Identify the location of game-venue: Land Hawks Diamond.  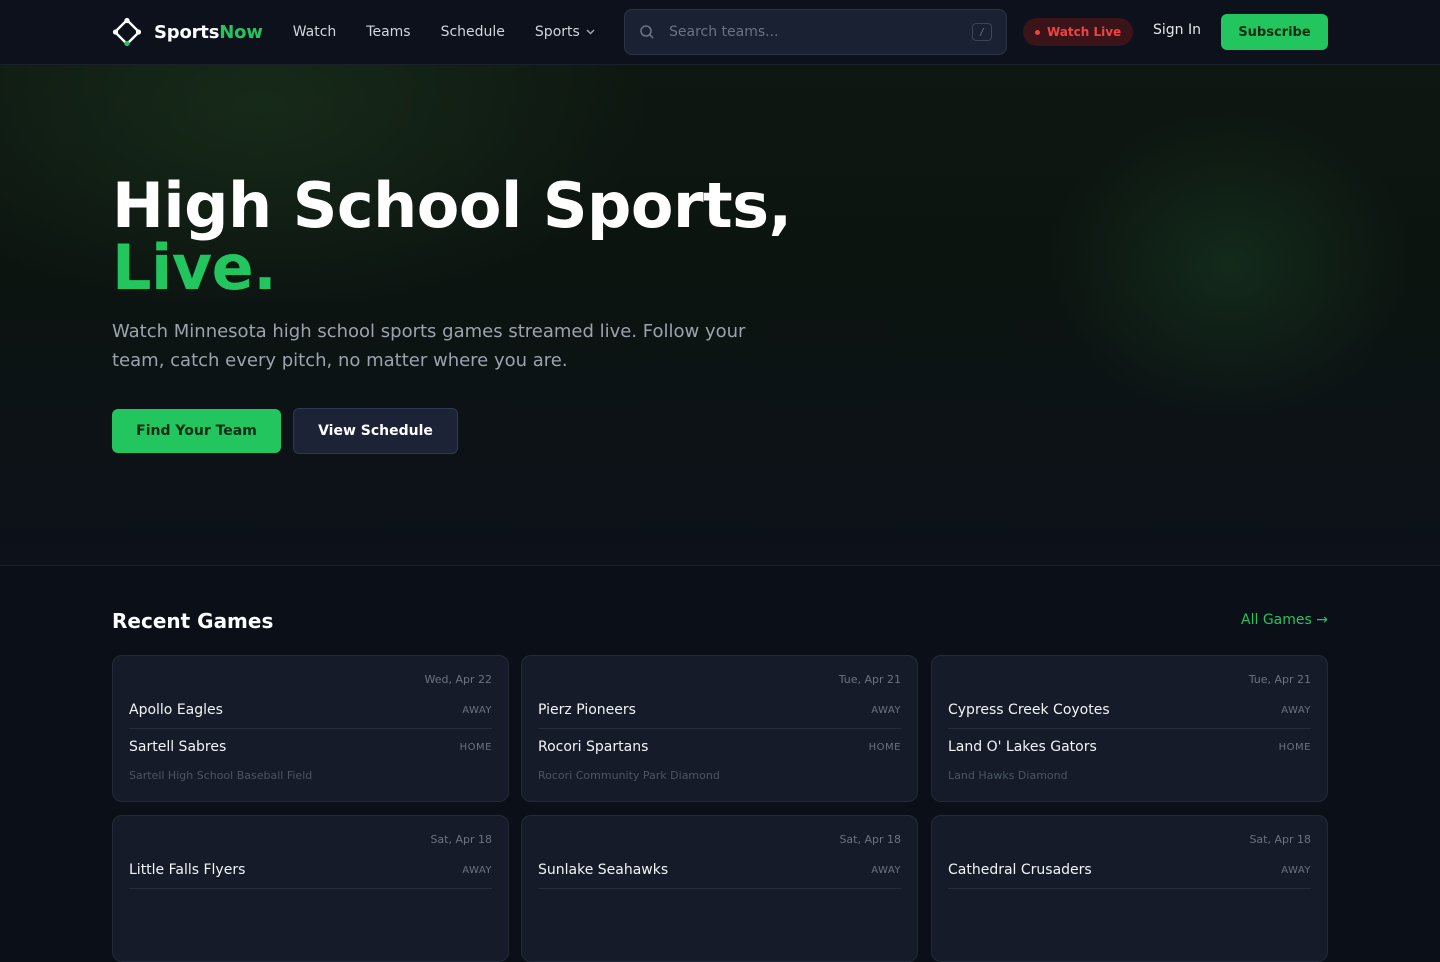
(1008, 775).